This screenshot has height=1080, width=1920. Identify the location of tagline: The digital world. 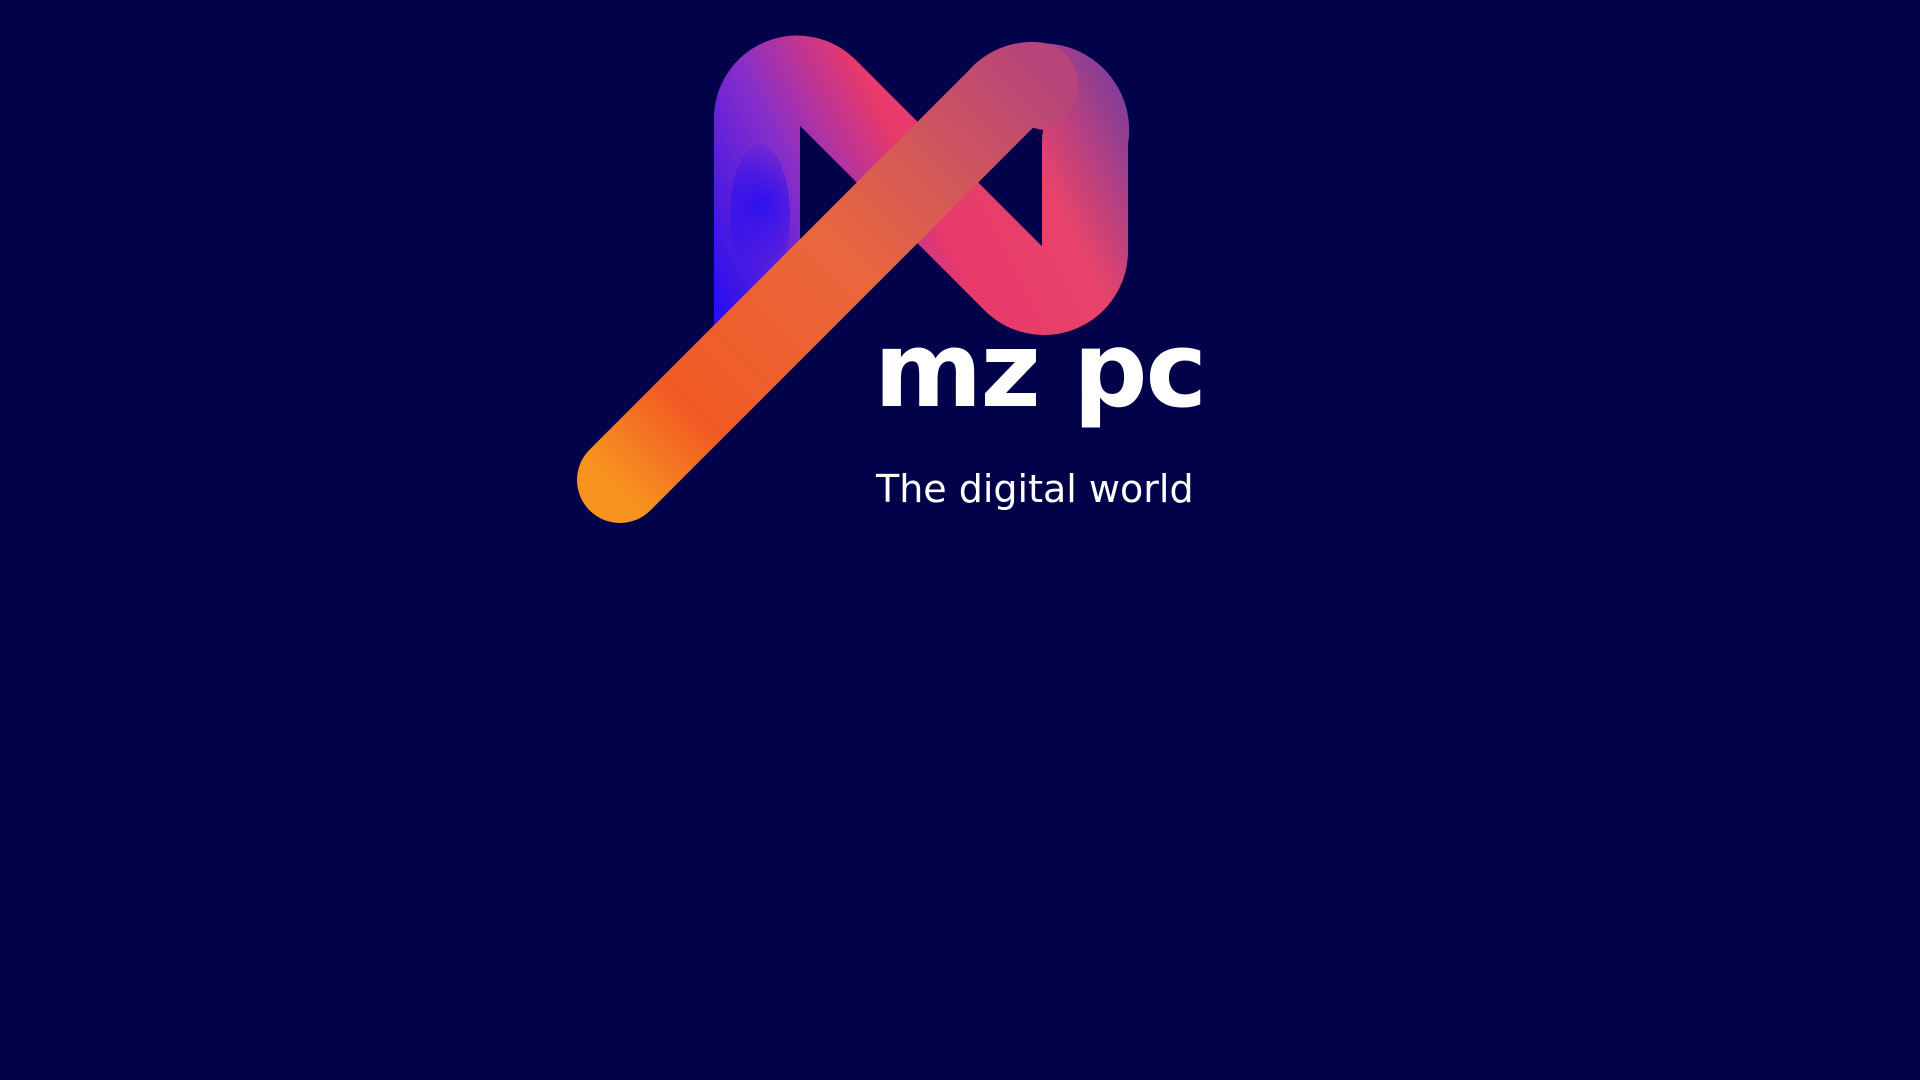
(1035, 489).